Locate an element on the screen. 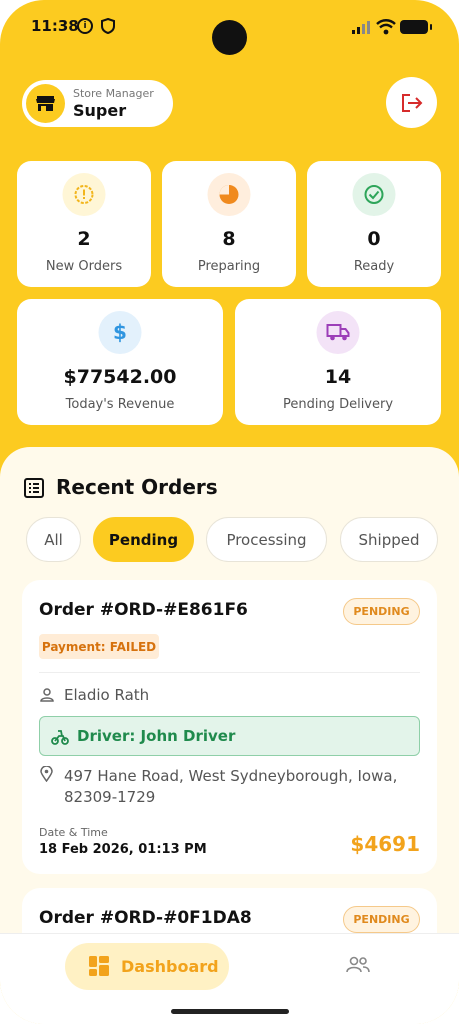  preparing-count: 8 is located at coordinates (229, 239).